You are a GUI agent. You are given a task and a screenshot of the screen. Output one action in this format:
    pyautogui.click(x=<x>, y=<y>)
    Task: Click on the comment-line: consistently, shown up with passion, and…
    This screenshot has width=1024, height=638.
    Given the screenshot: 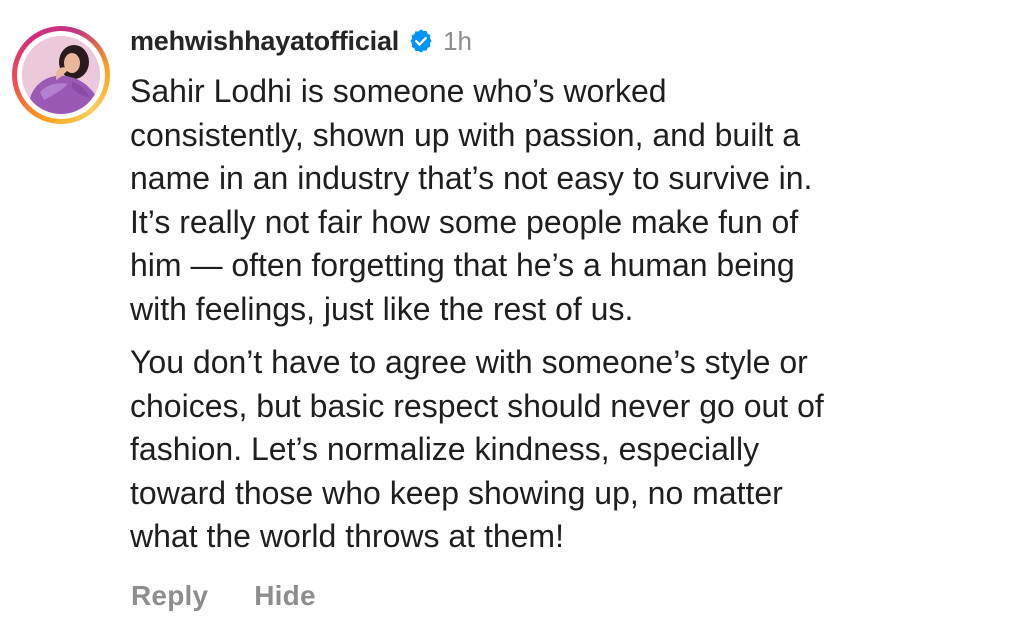 What is the action you would take?
    pyautogui.click(x=465, y=134)
    